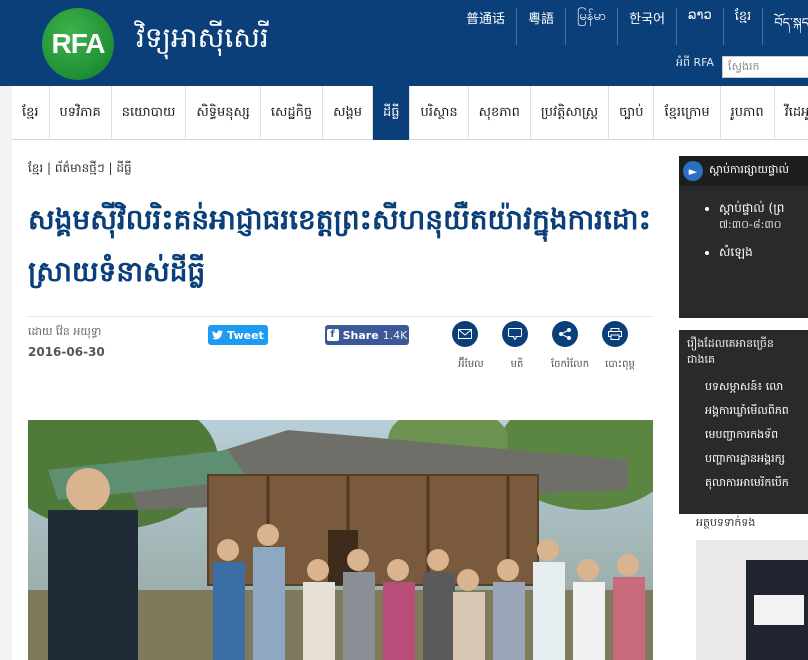 The image size is (808, 660). What do you see at coordinates (65, 331) in the screenshot?
I see `byline: ដោយ វ៉ែន អយុទ្ធា` at bounding box center [65, 331].